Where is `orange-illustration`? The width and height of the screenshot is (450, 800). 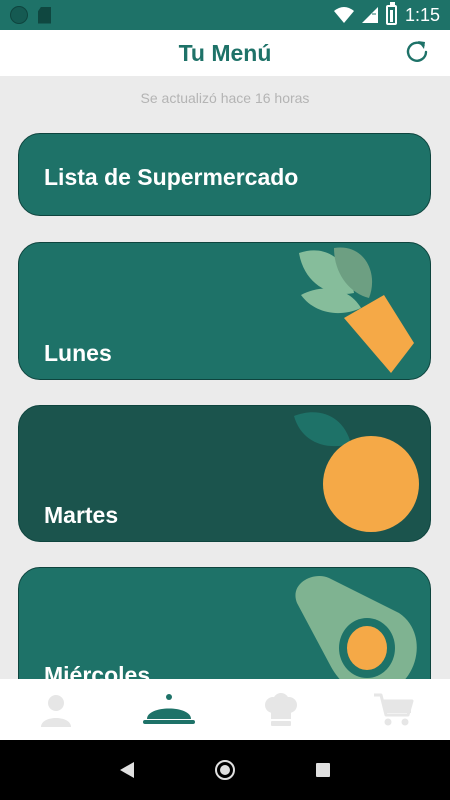
orange-illustration is located at coordinates (356, 472).